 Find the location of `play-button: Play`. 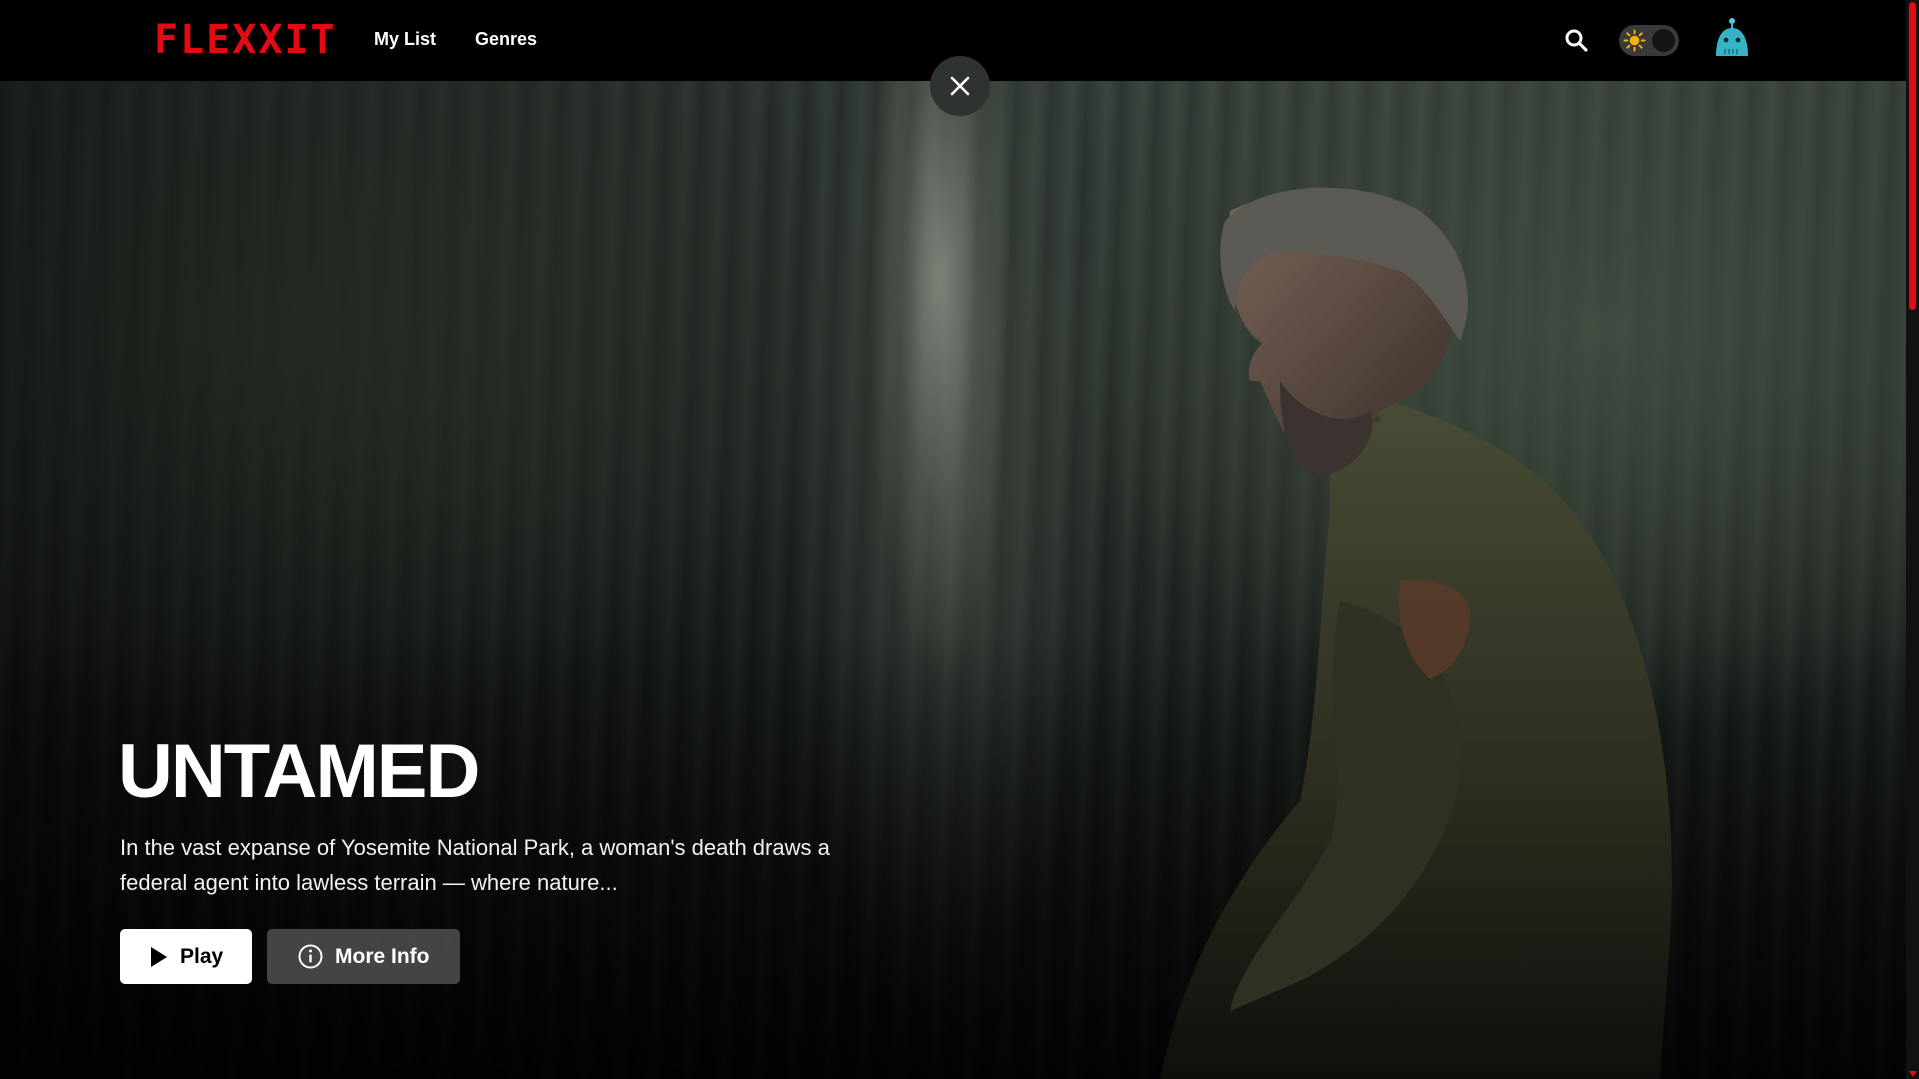

play-button: Play is located at coordinates (186, 956).